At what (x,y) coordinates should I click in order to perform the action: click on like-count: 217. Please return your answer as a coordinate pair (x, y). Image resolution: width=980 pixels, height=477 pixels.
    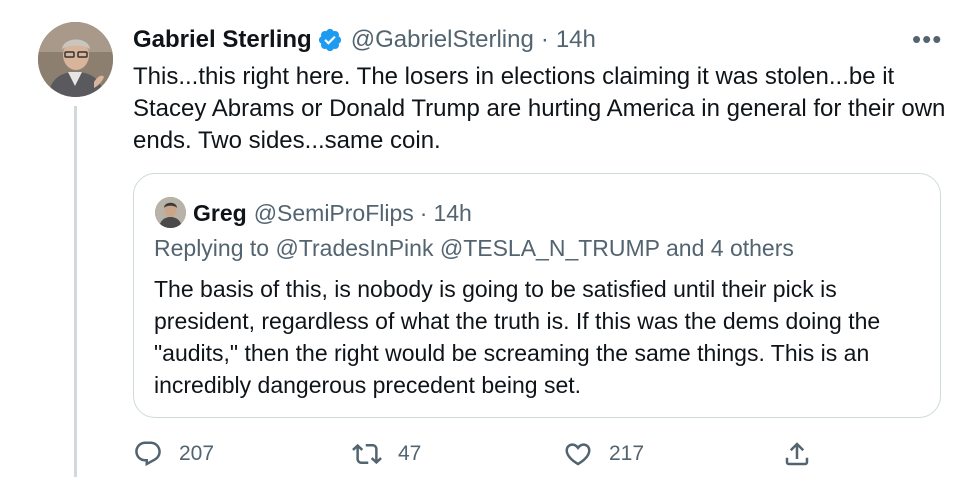
    Looking at the image, I should click on (627, 453).